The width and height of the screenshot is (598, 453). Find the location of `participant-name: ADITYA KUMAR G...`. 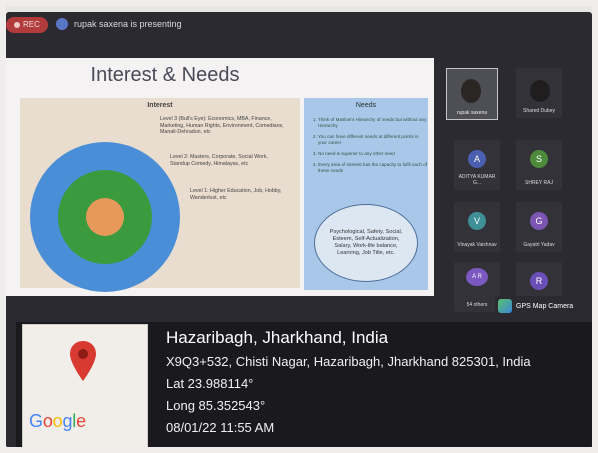

participant-name: ADITYA KUMAR G... is located at coordinates (477, 180).